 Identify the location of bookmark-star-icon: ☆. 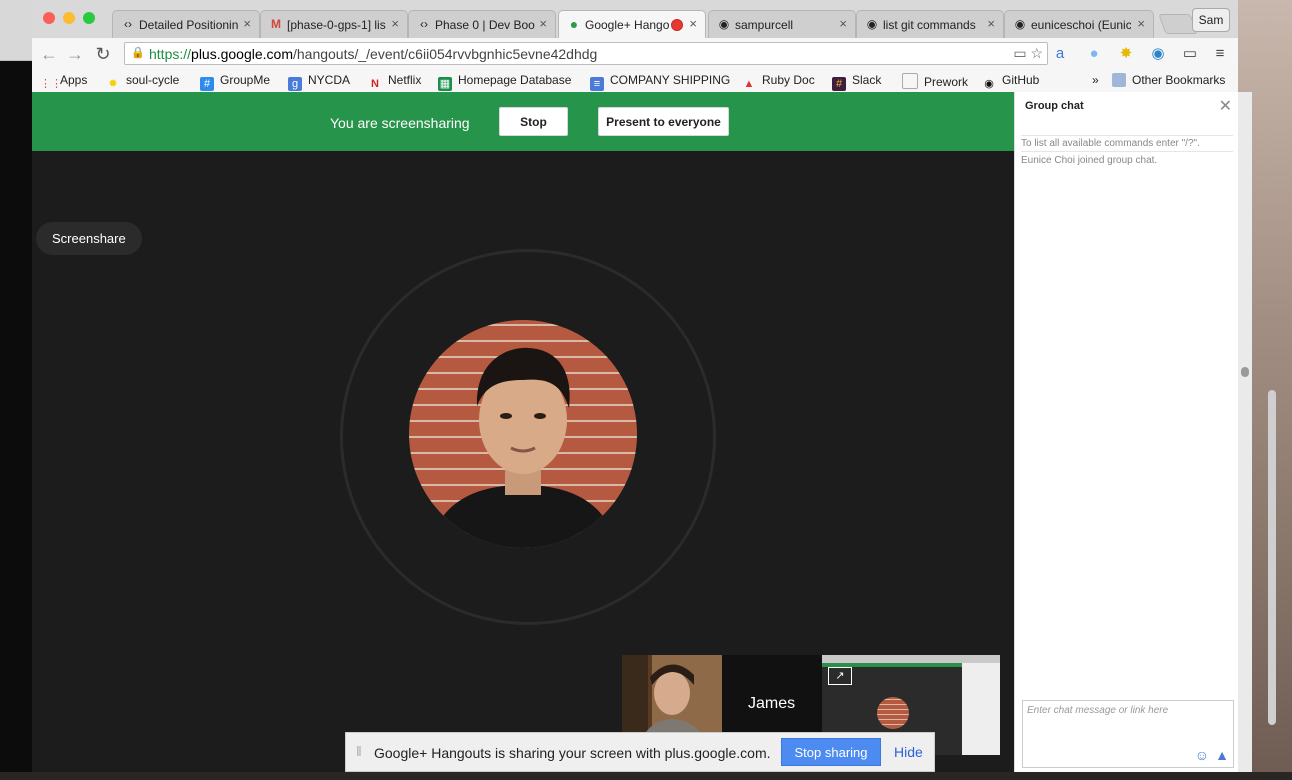
(1036, 53).